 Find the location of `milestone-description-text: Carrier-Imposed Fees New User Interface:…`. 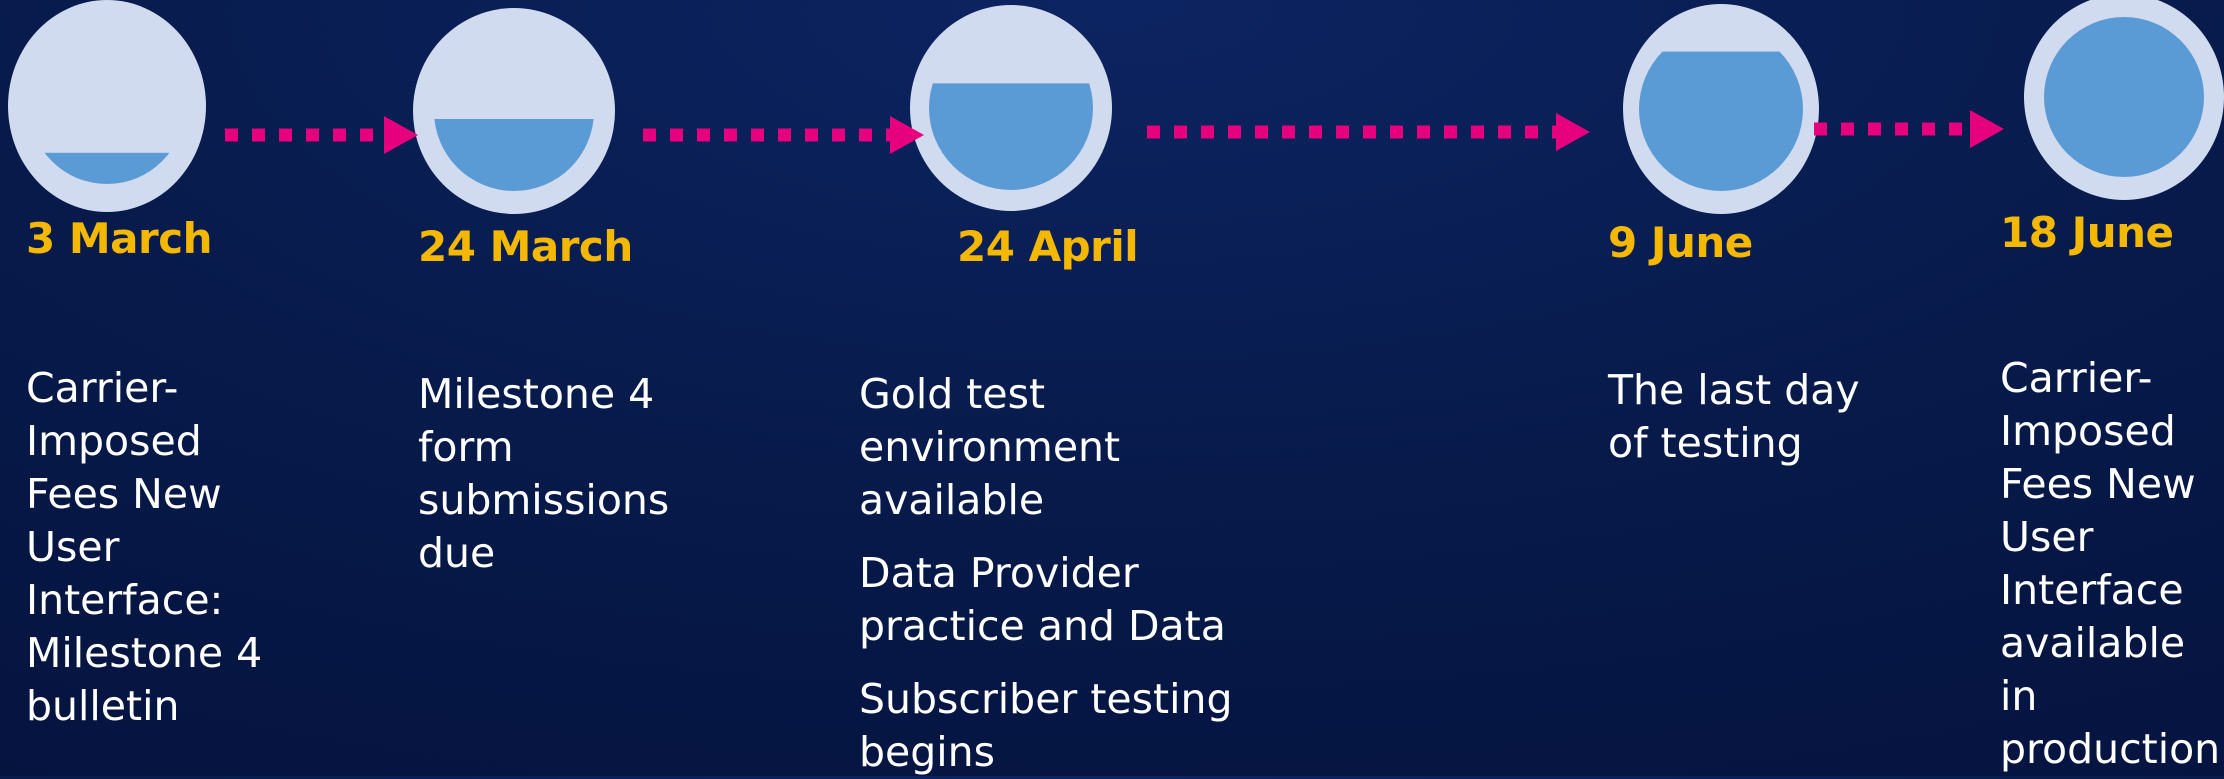

milestone-description-text: Carrier-Imposed Fees New User Interface:… is located at coordinates (144, 547).